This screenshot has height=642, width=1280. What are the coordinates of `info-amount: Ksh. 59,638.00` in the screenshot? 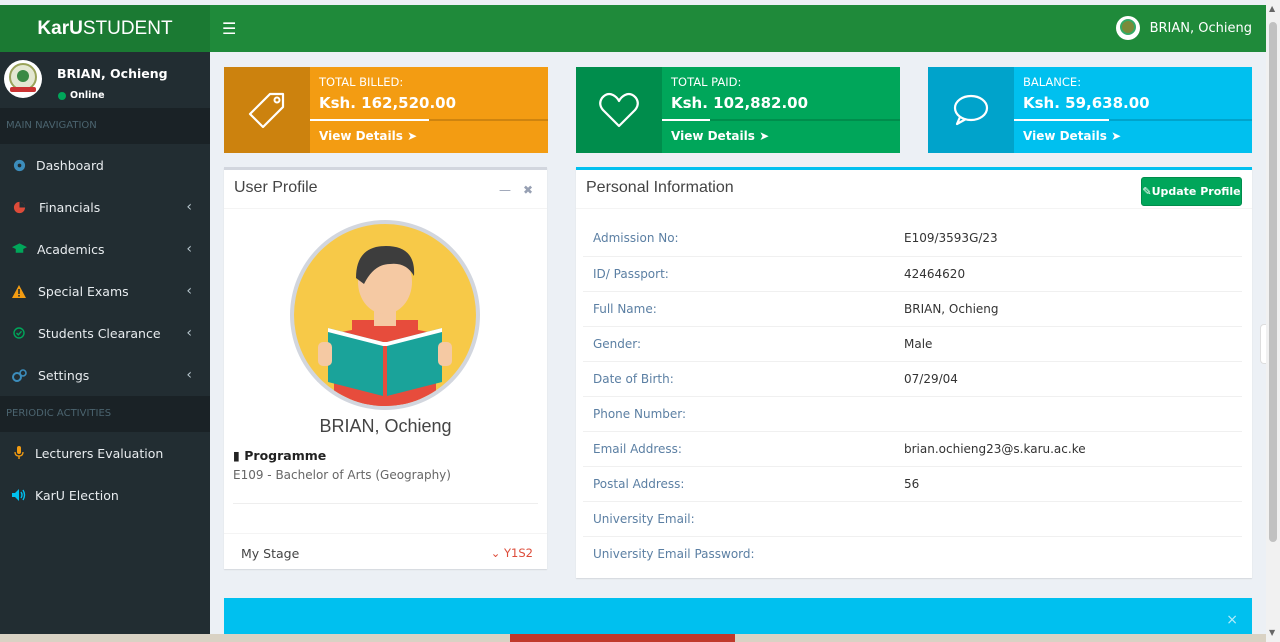 It's located at (1086, 103).